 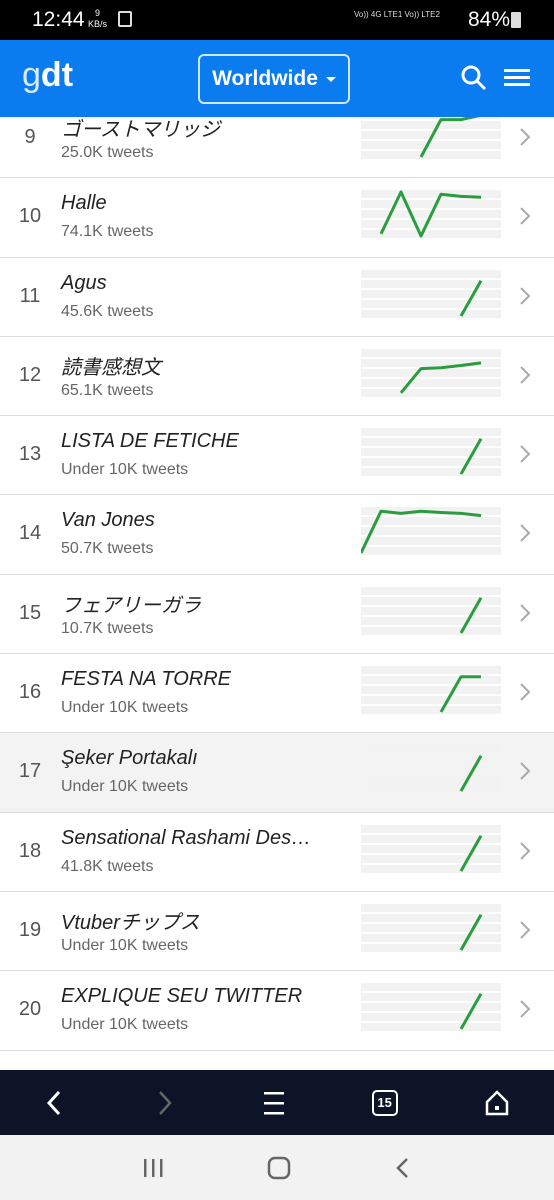 I want to click on trend-row: 12 読書感想文 65.1K tweets, so click(x=277, y=377).